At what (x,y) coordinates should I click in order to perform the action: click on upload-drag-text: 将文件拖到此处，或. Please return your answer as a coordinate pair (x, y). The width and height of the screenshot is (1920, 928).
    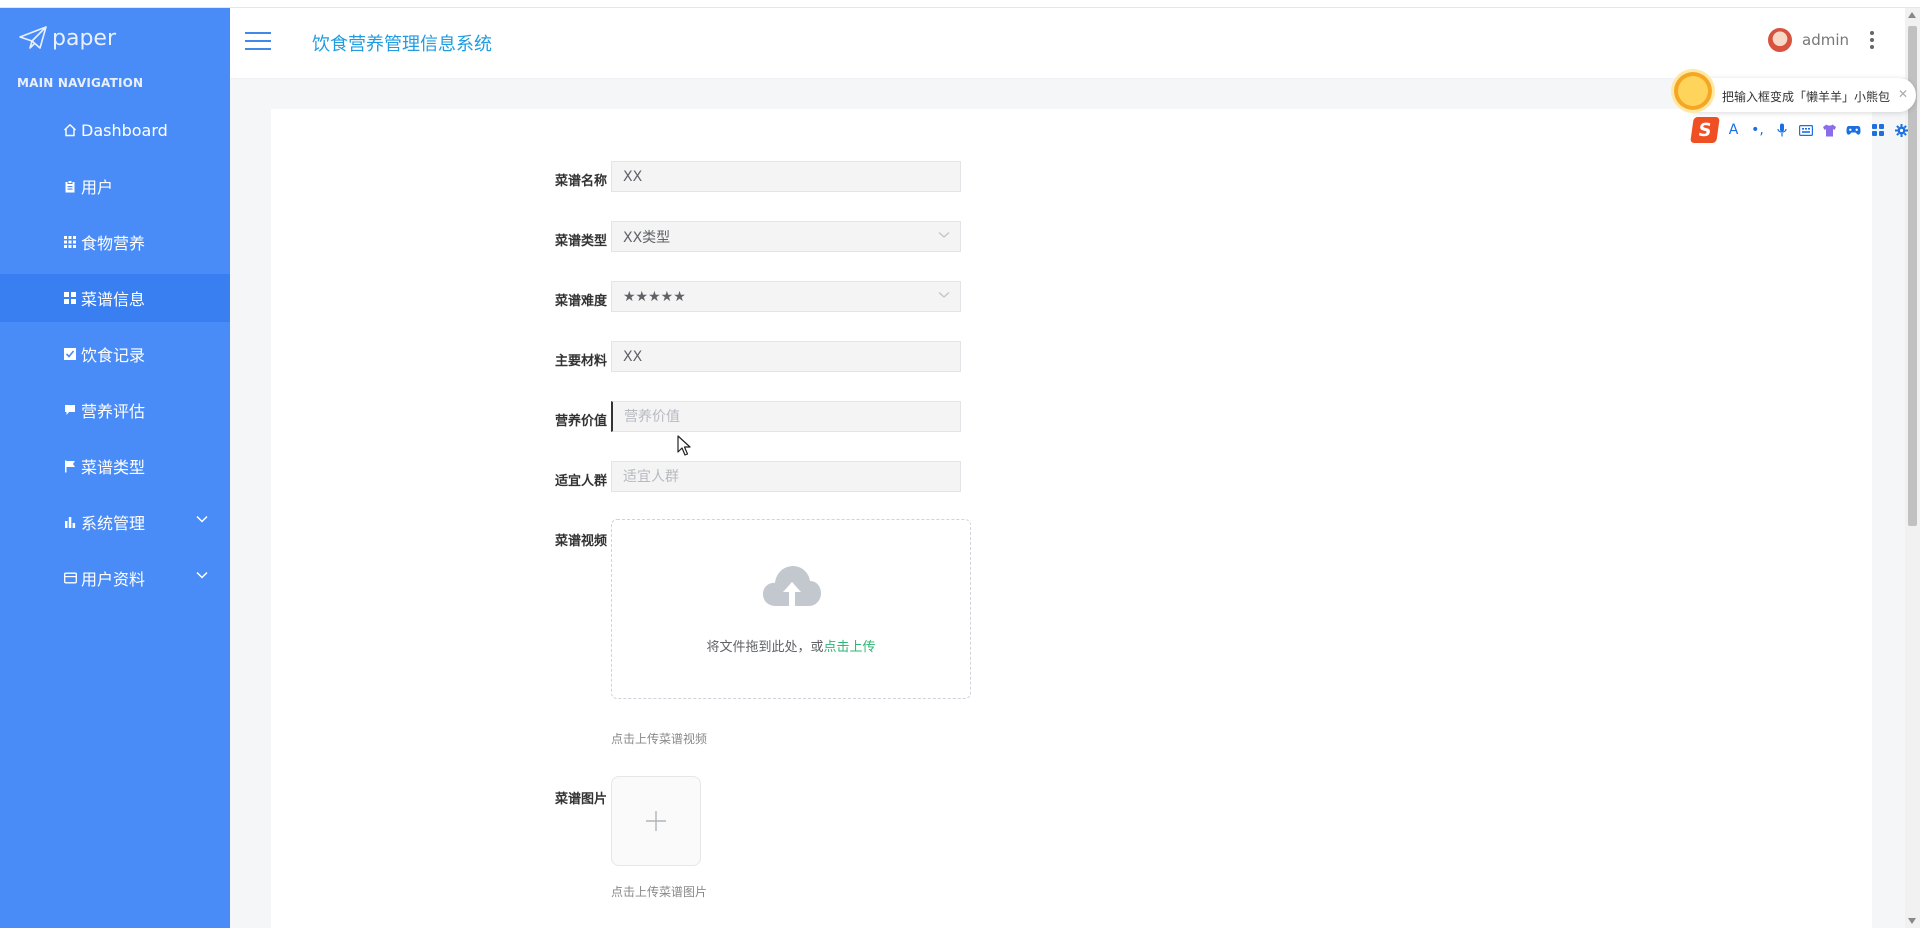
    Looking at the image, I should click on (765, 647).